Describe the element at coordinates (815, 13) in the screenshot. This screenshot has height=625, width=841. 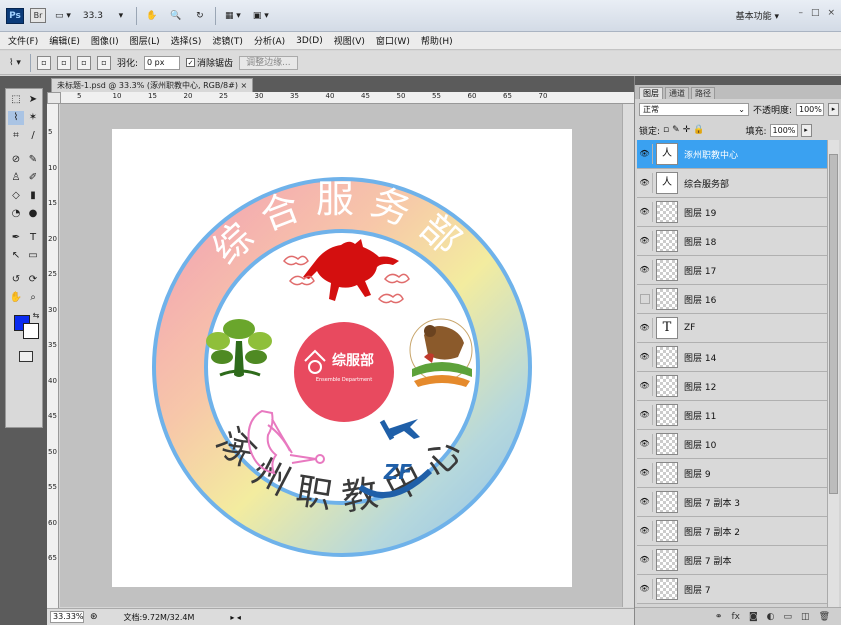
I see `maximize-button: □` at that location.